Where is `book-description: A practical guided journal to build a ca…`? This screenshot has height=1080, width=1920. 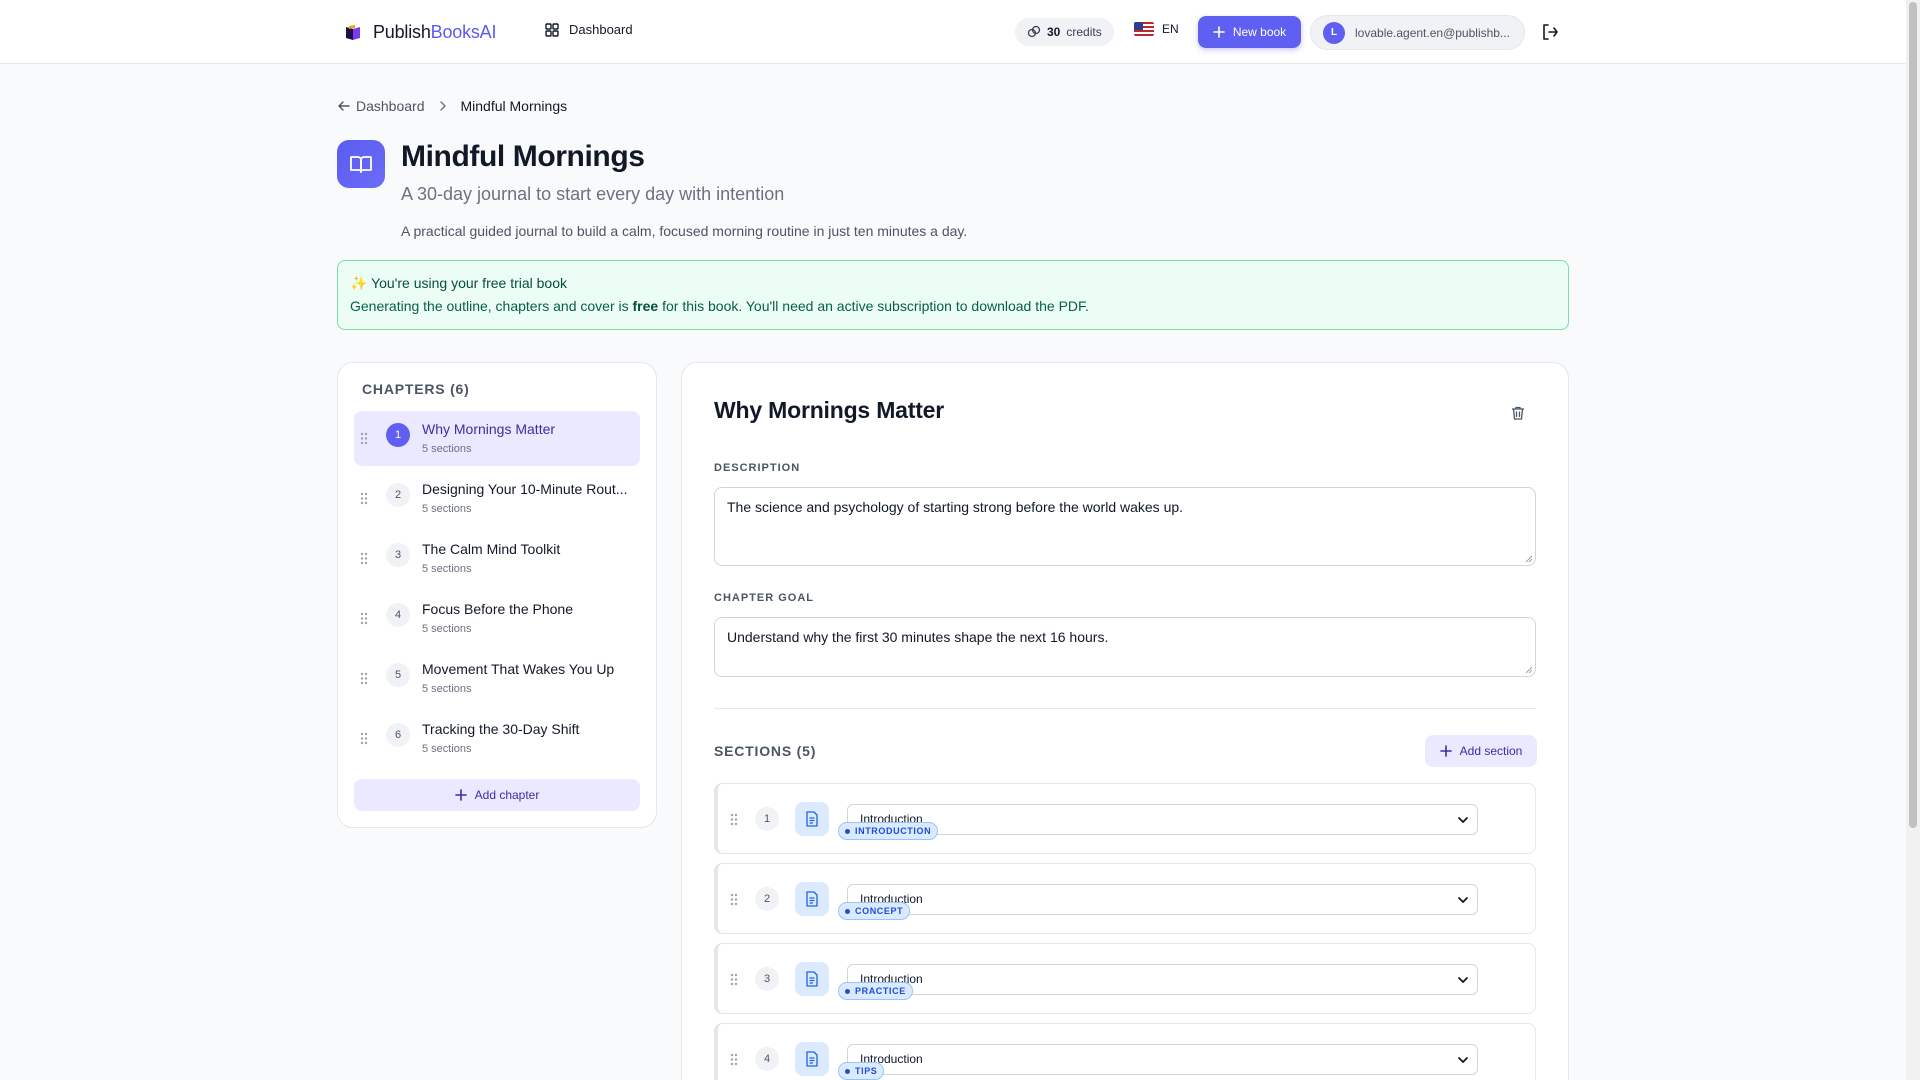
book-description: A practical guided journal to build a ca… is located at coordinates (684, 231).